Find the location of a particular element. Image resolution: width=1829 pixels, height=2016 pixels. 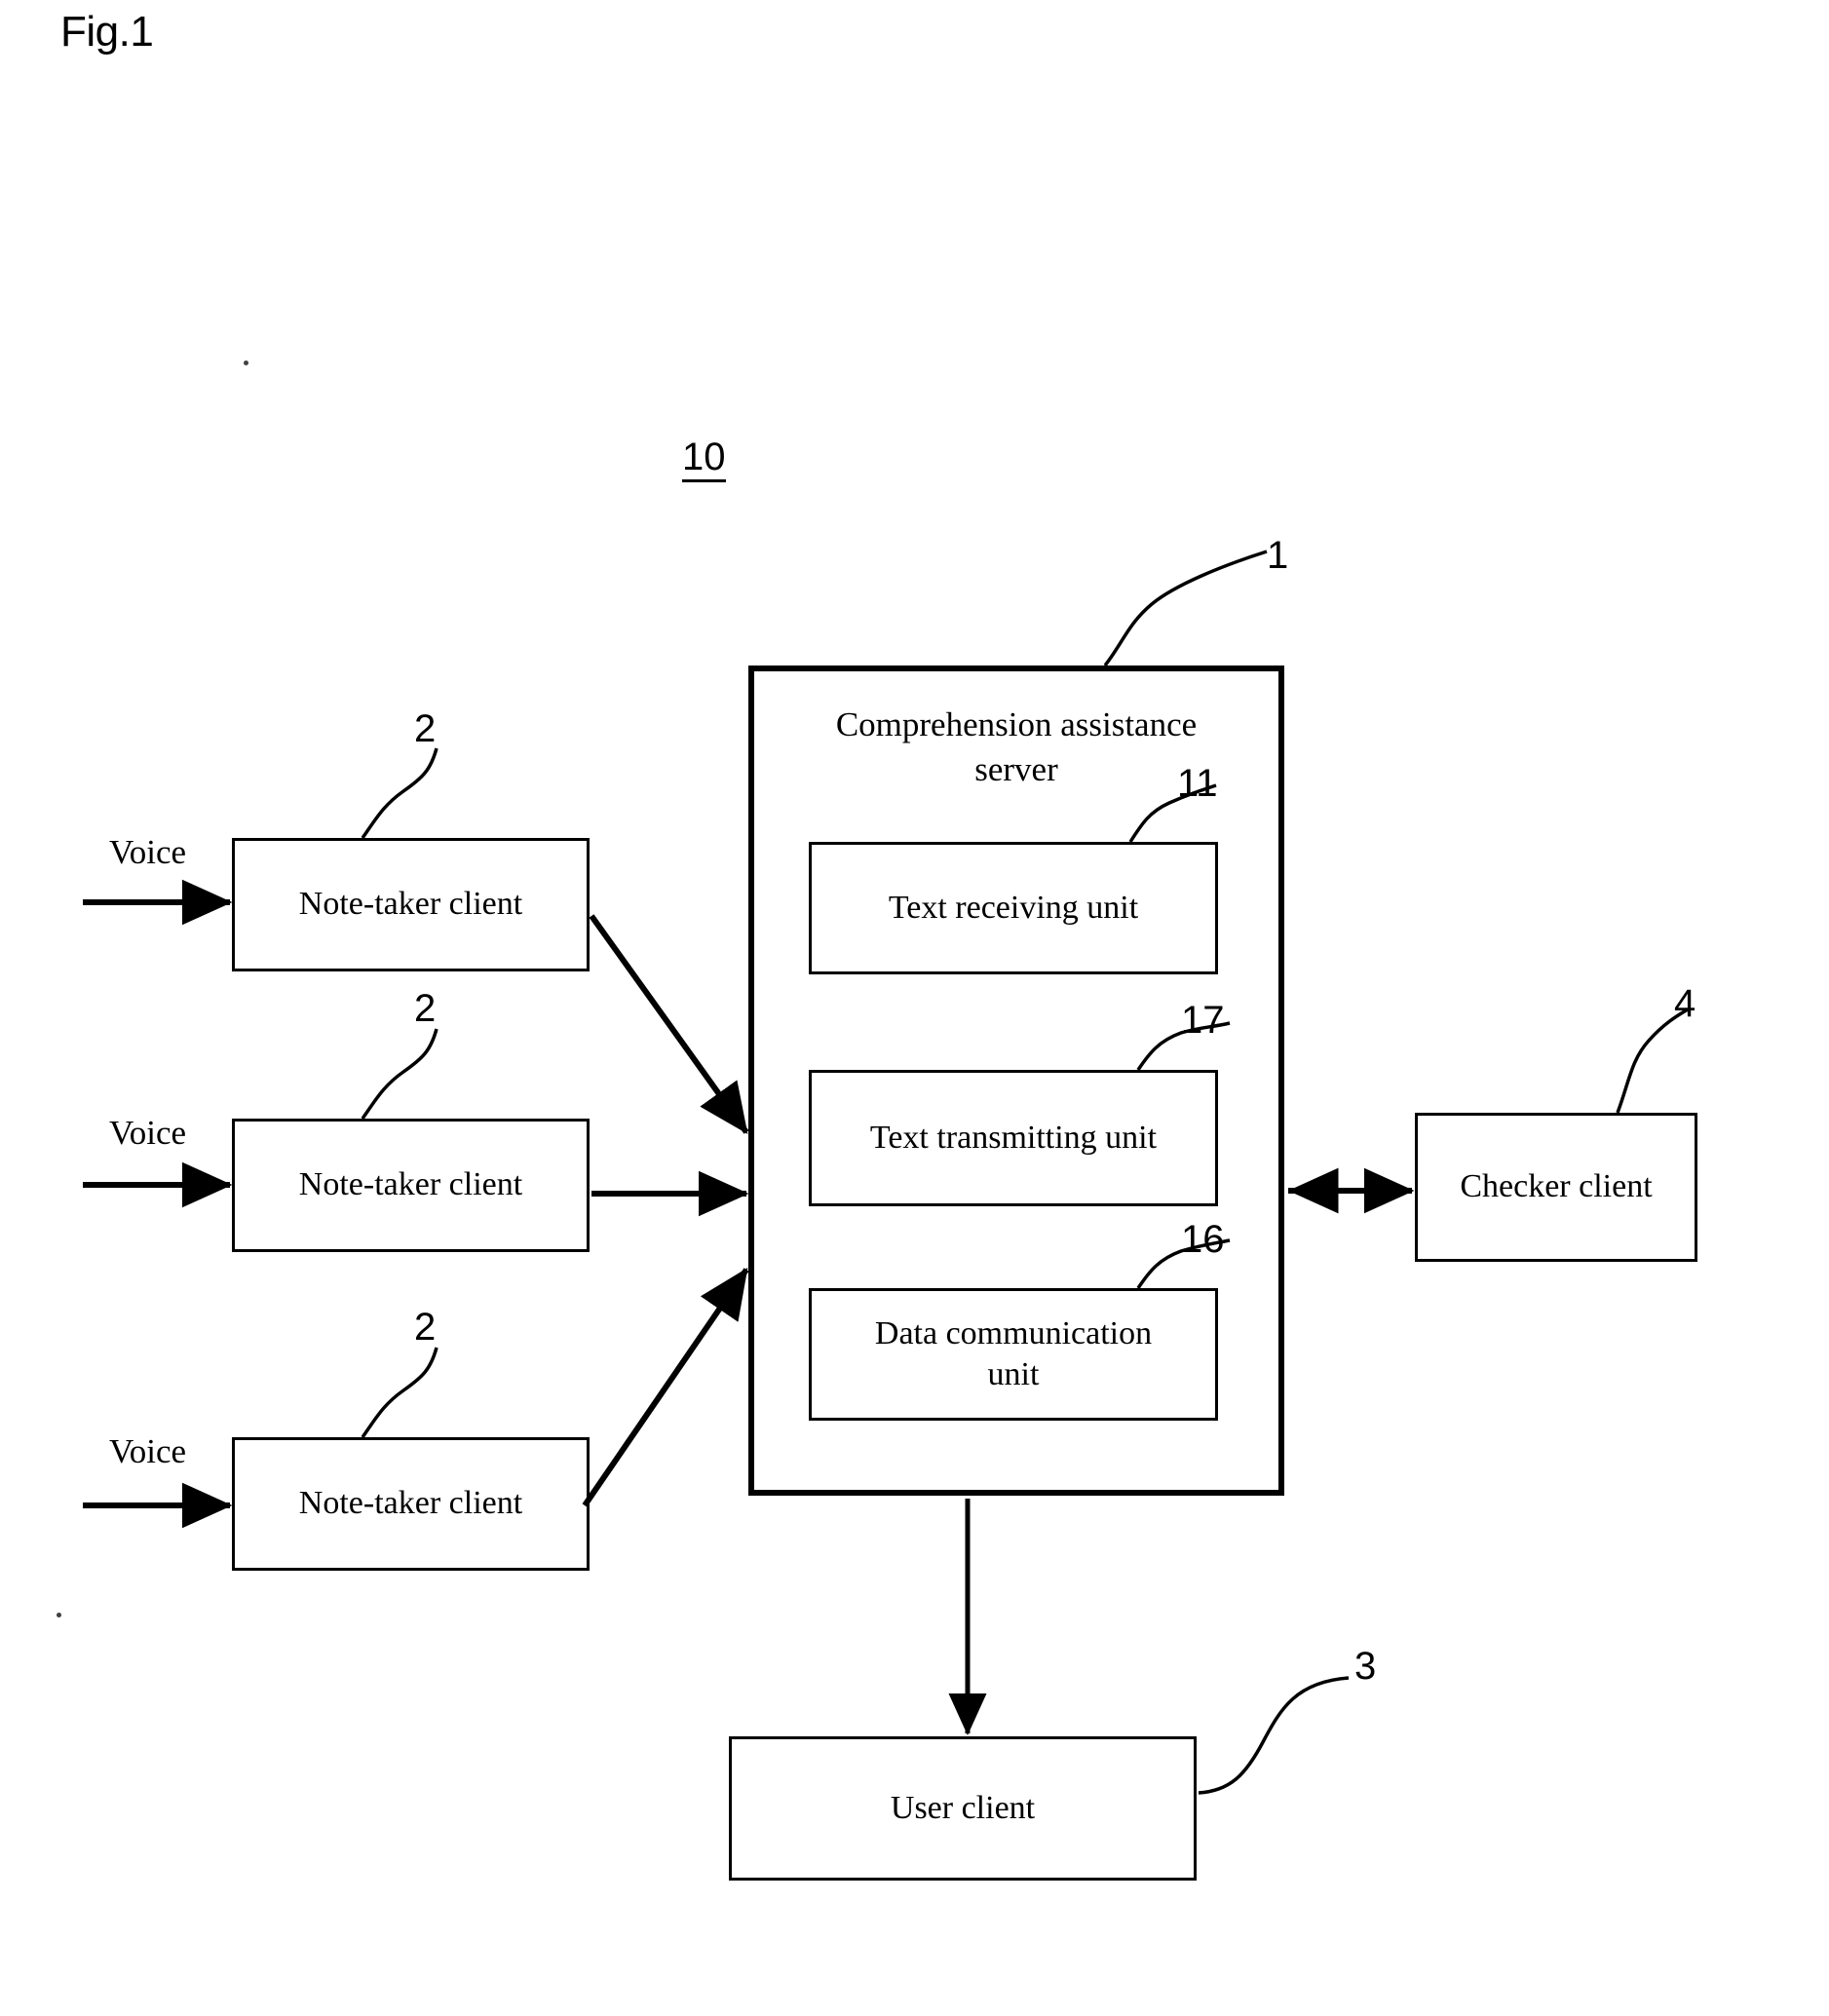

note-taker-client-3-label: Note-taker client is located at coordinates (410, 1504).